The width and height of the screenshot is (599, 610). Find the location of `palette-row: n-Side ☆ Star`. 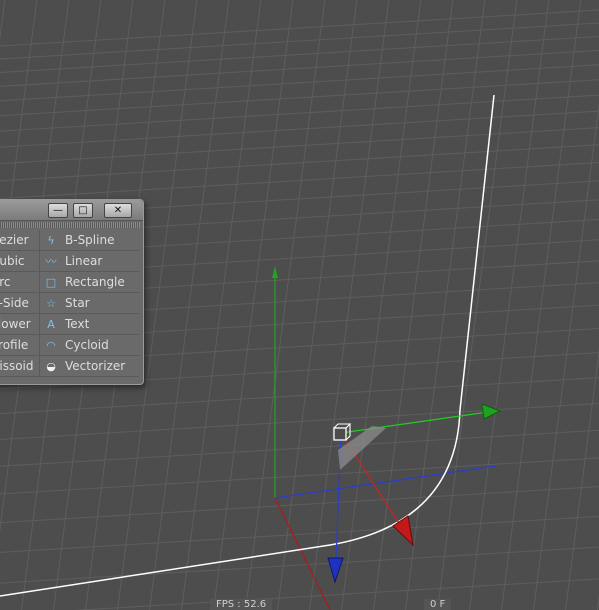

palette-row: n-Side ☆ Star is located at coordinates (69, 303).